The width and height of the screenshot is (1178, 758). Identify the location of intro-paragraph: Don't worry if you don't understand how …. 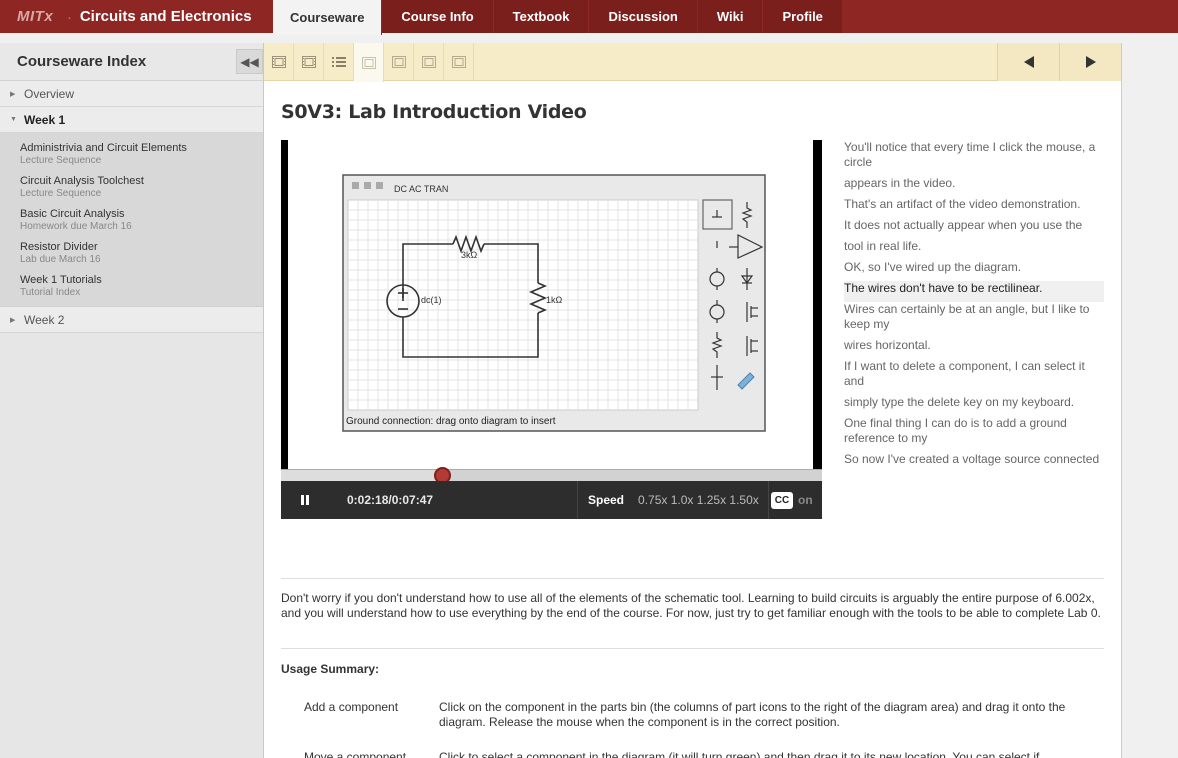
(691, 605).